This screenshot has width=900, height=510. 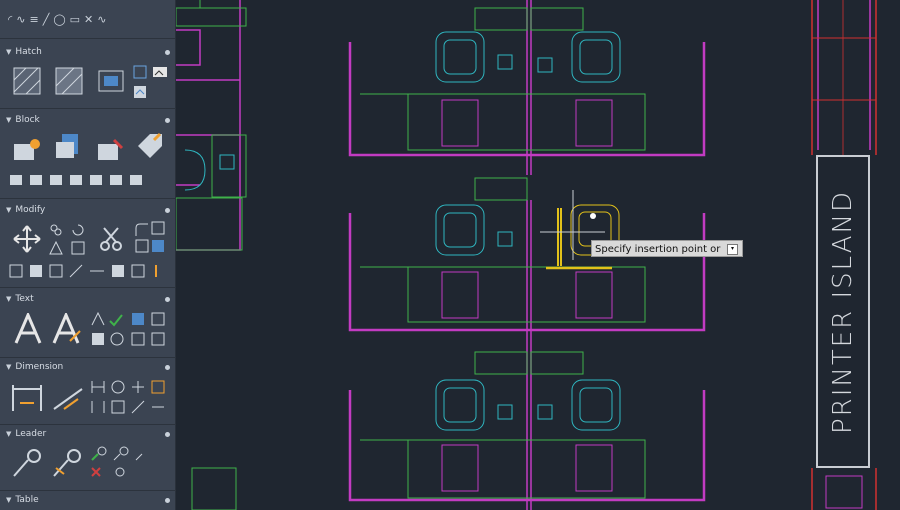 I want to click on inserting-block-preview, so click(x=583, y=237).